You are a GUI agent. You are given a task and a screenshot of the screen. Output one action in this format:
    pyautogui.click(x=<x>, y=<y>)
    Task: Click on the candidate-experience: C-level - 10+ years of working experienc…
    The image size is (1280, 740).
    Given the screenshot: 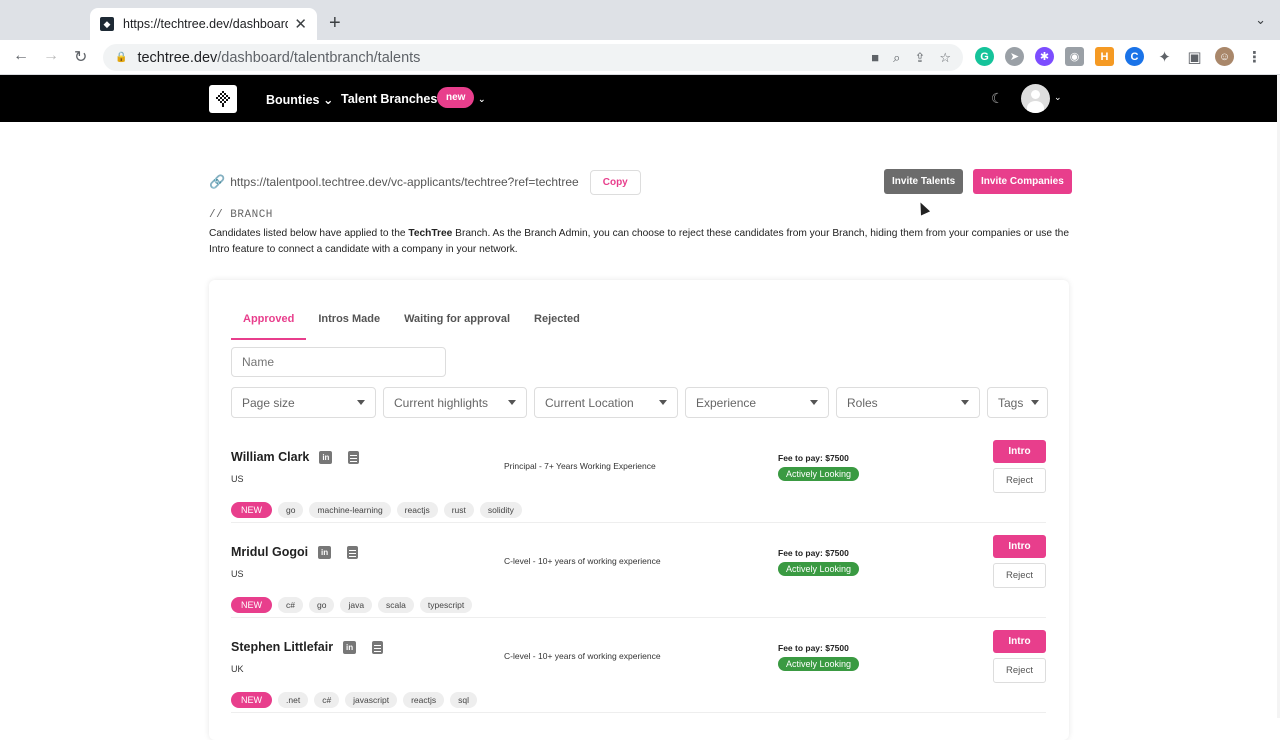 What is the action you would take?
    pyautogui.click(x=582, y=656)
    